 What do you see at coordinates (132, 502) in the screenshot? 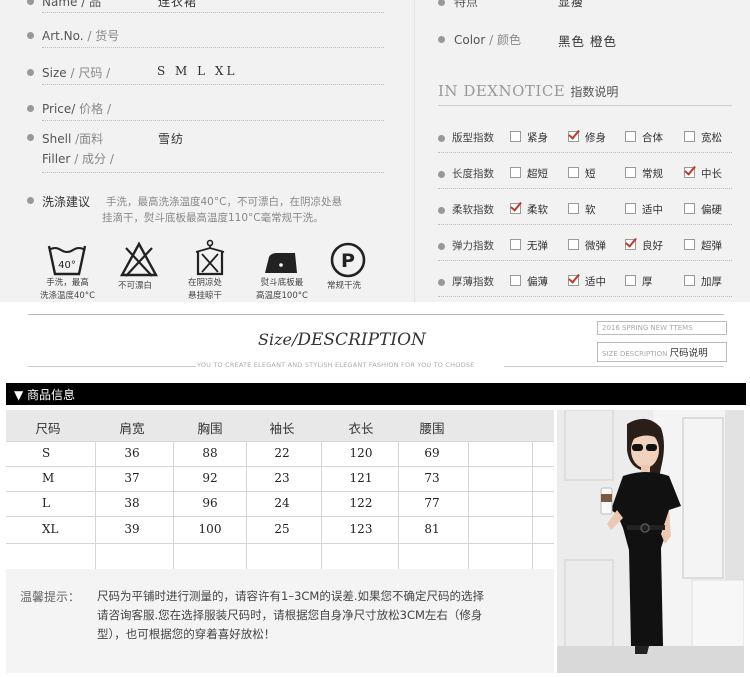
I see `table-cell: 38` at bounding box center [132, 502].